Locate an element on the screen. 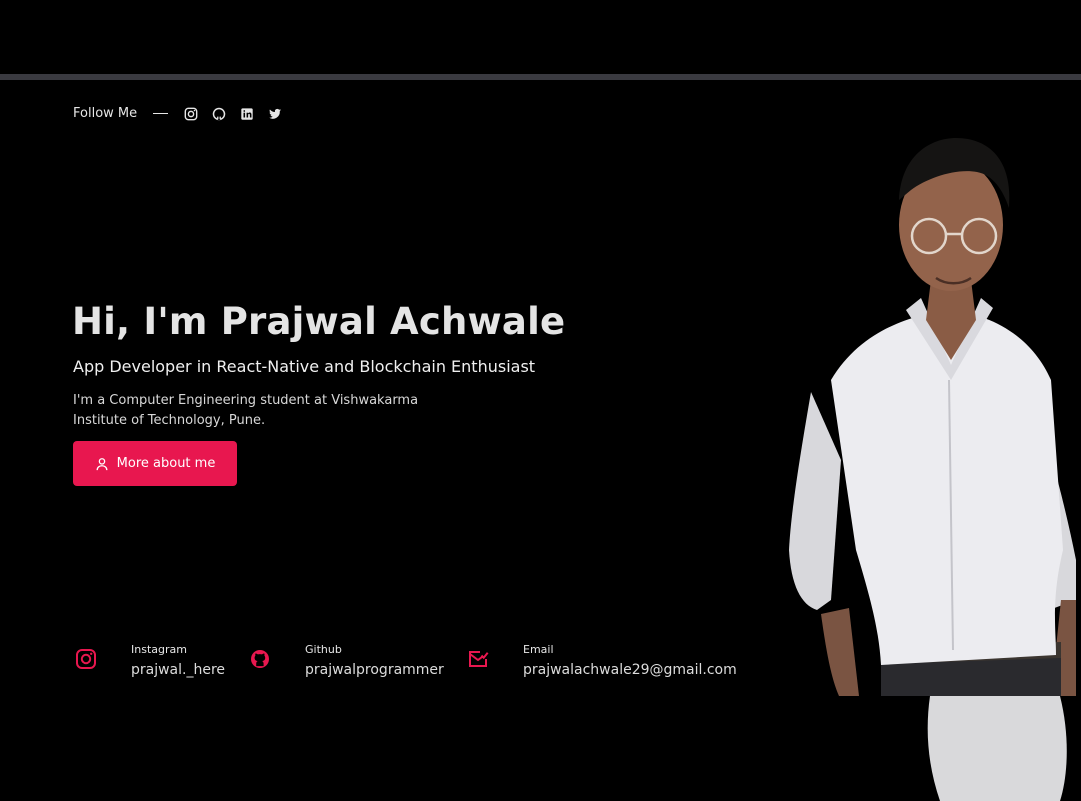 Image resolution: width=1081 pixels, height=801 pixels. hero-title: Hi, I'm Prajwal Achwale is located at coordinates (319, 321).